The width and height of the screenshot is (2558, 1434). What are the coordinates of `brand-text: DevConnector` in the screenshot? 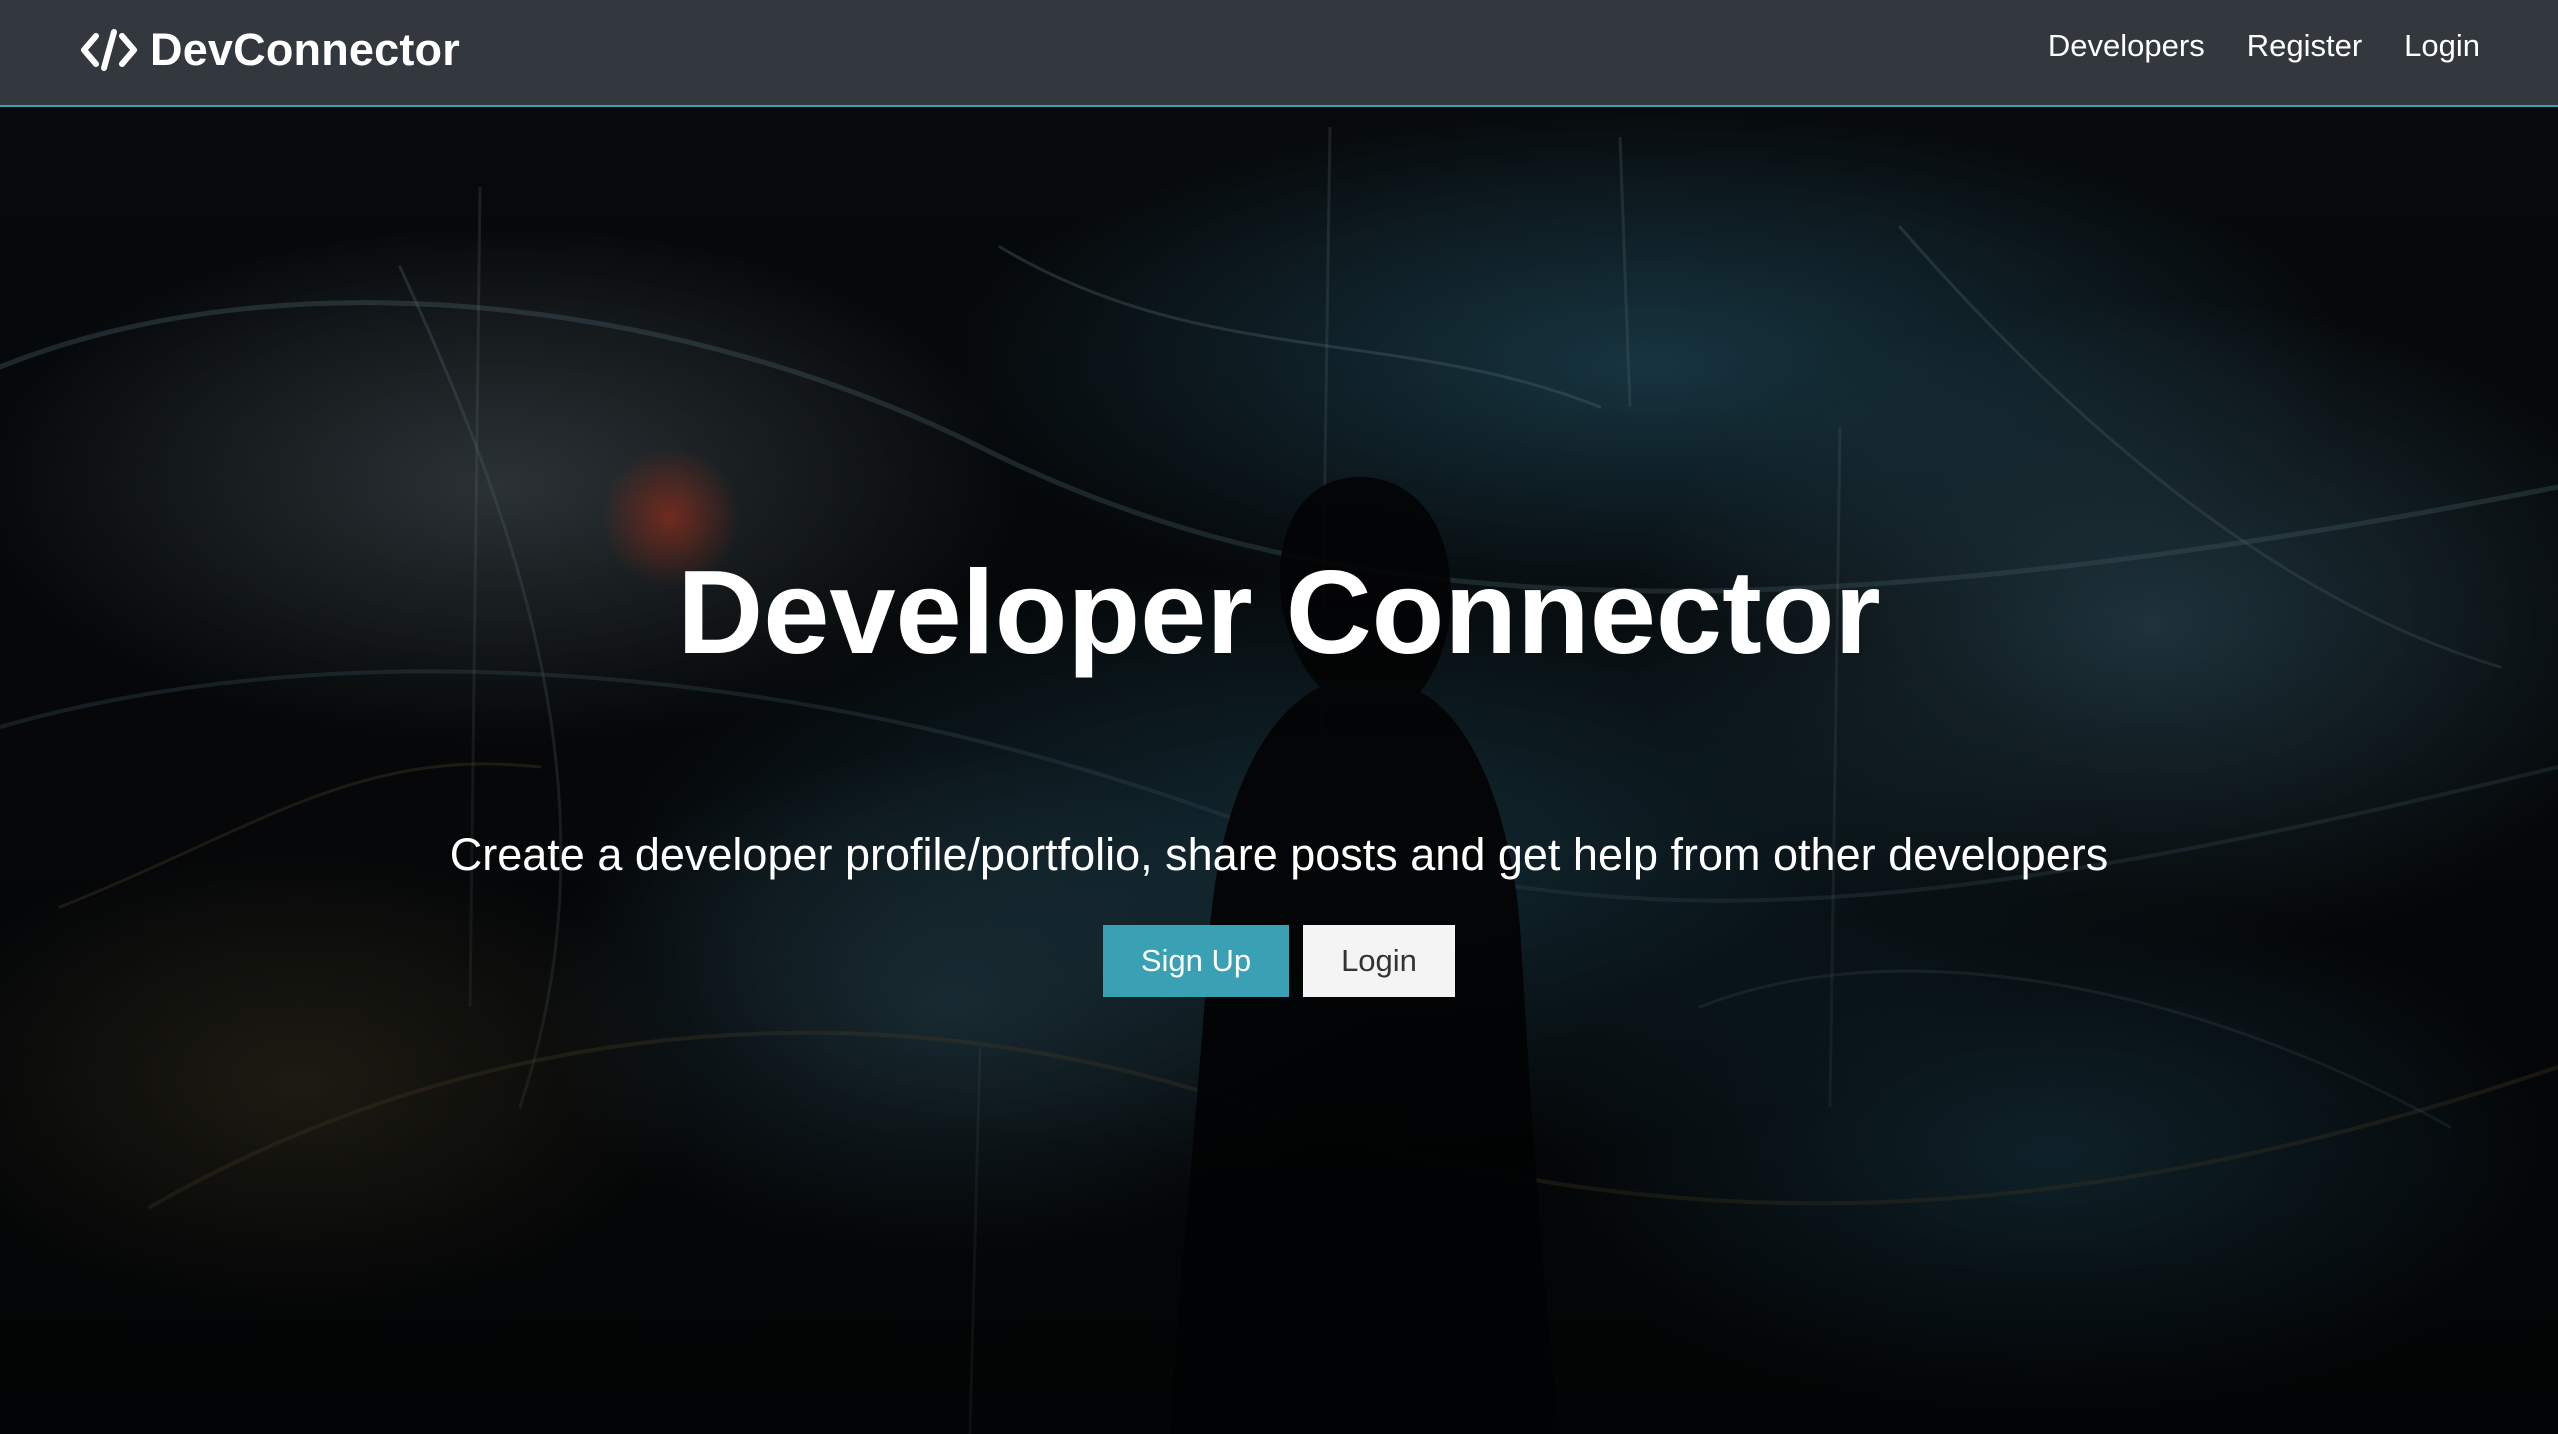 It's located at (305, 49).